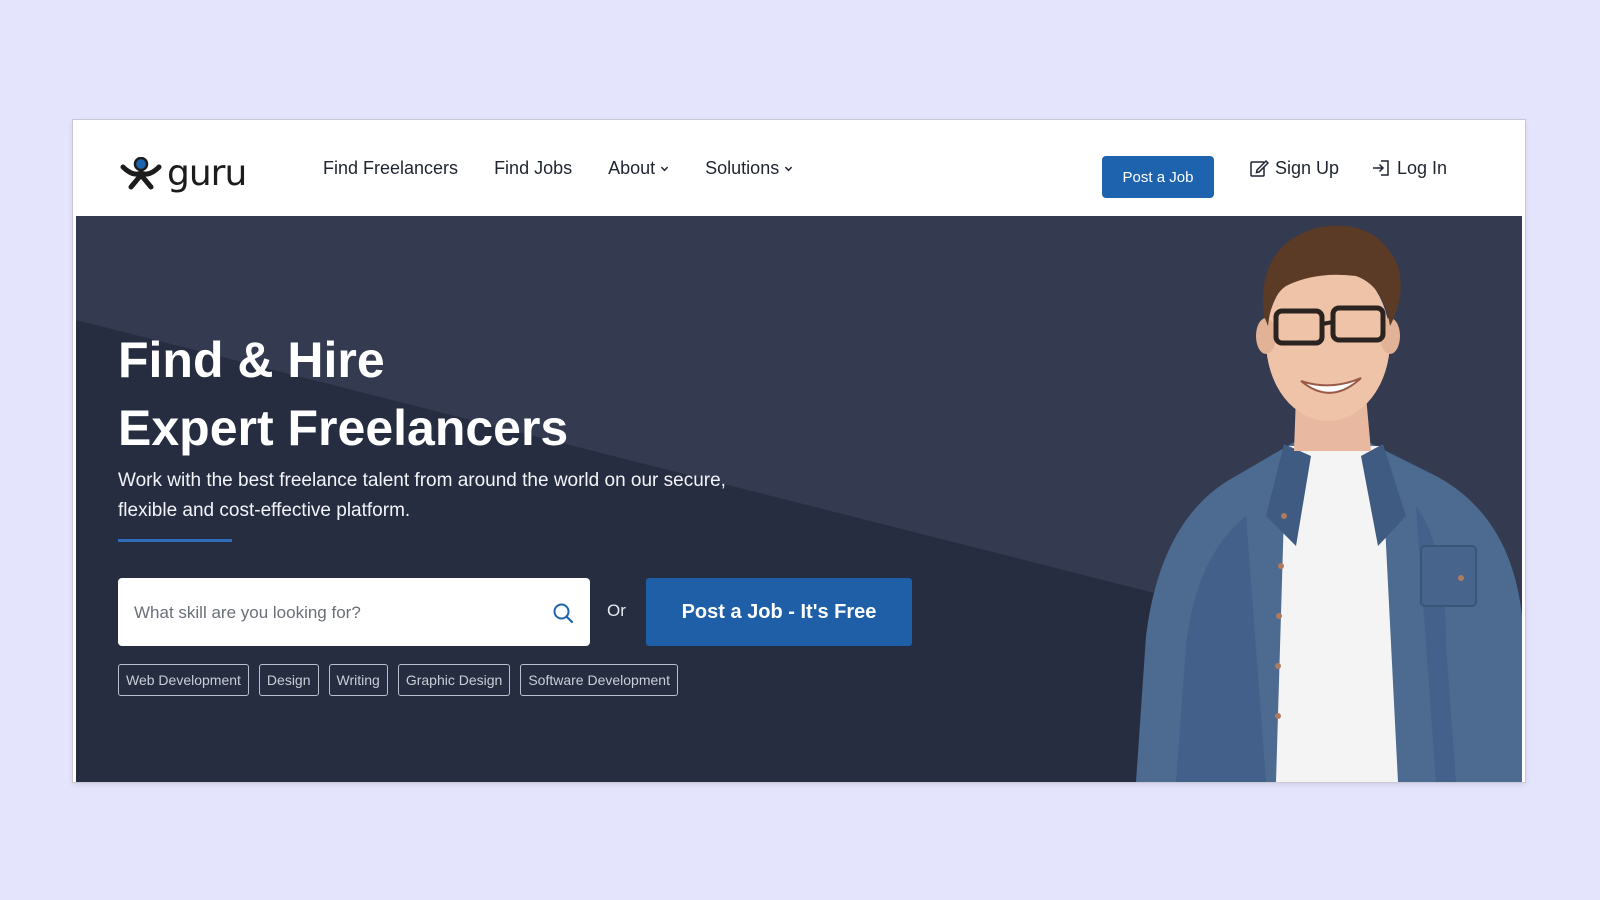 Image resolution: width=1600 pixels, height=900 pixels. Describe the element at coordinates (343, 394) in the screenshot. I see `hero-title: Find & Hire Expert Freelancers` at that location.